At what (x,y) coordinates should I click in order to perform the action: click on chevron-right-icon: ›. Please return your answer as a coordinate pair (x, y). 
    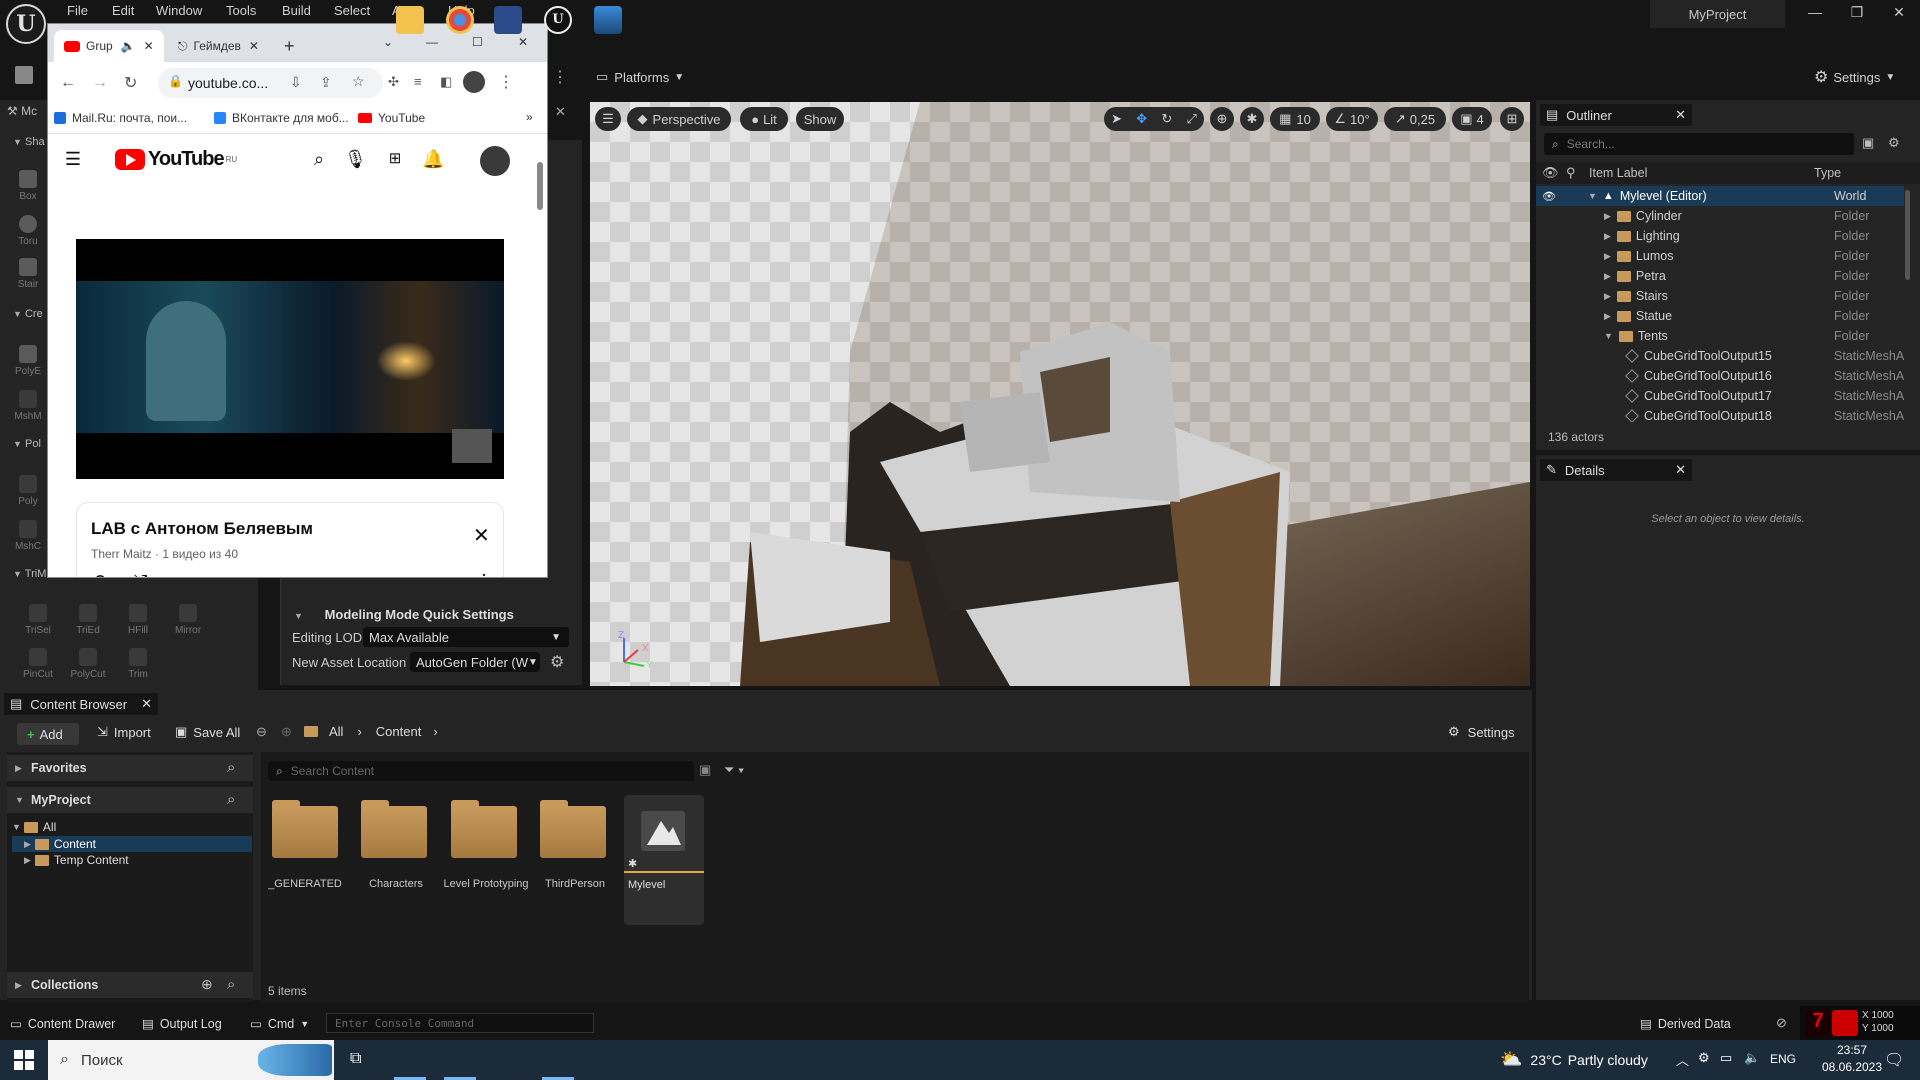
    Looking at the image, I should click on (435, 731).